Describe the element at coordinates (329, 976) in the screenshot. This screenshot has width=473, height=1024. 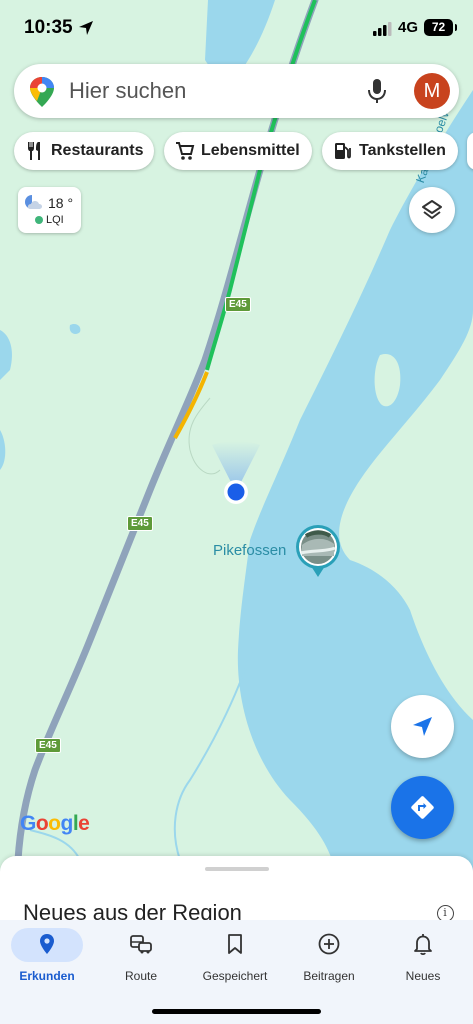
I see `tab-label: Beitragen` at that location.